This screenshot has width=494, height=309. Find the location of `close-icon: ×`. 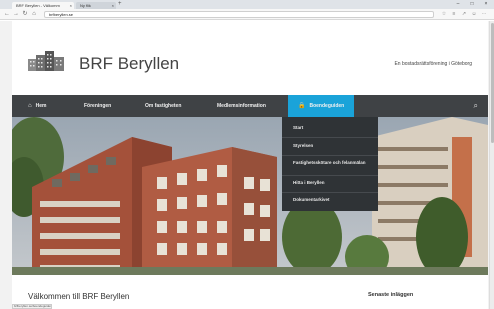

close-icon: × is located at coordinates (486, 4).